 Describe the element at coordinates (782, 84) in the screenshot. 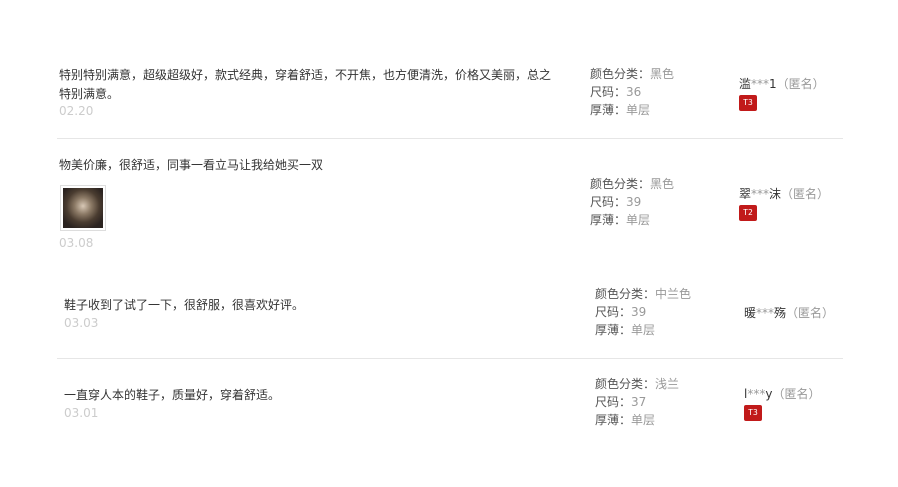

I see `reviewer-name: 滥***1（匿名）` at that location.